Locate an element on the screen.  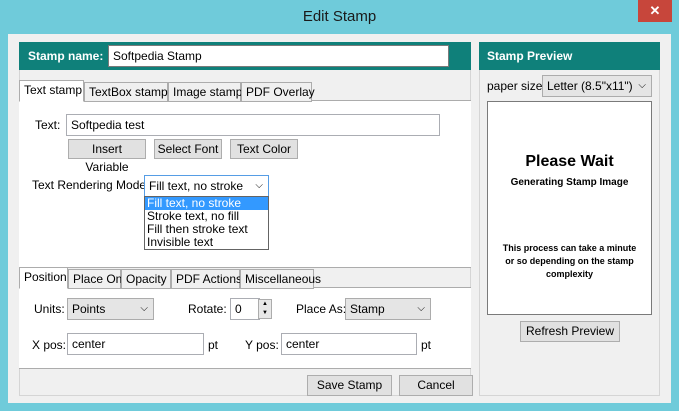
tab-opacity: Opacity is located at coordinates (146, 279).